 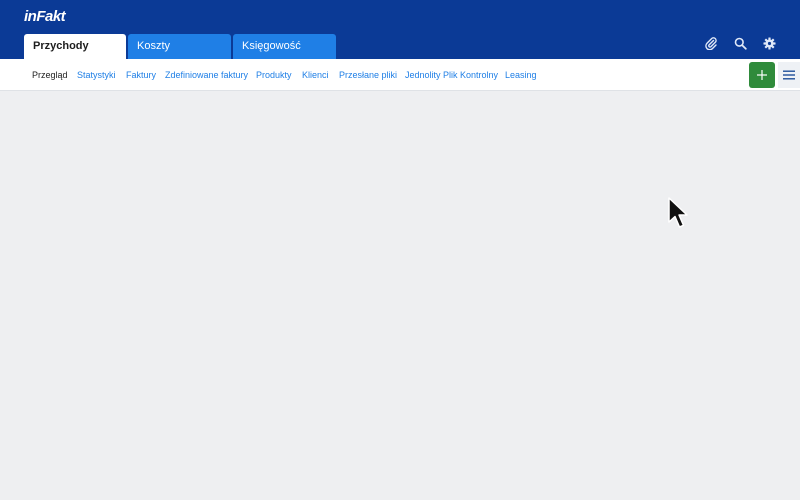 I want to click on add-button, so click(x=762, y=75).